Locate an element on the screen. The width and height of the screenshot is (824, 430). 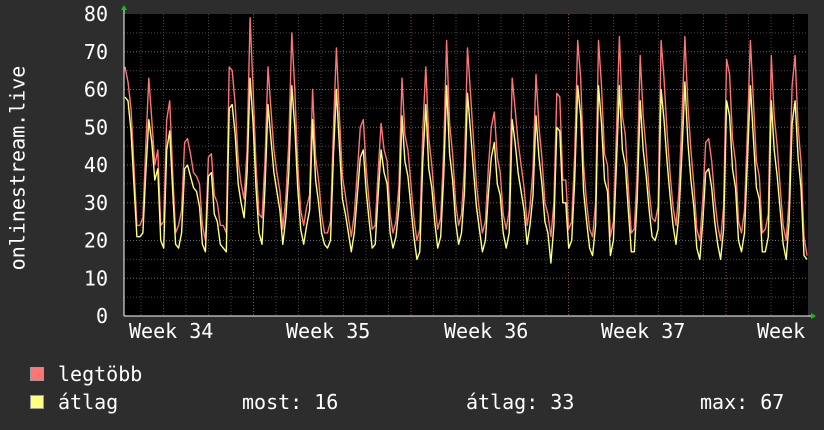
stat-atlag-label: átlag: is located at coordinates (502, 402).